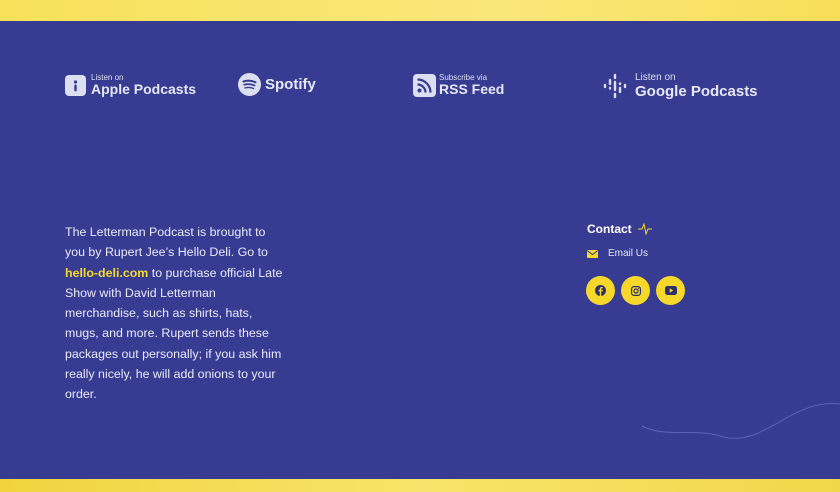 The width and height of the screenshot is (840, 492). What do you see at coordinates (592, 253) in the screenshot?
I see `envelope-icon` at bounding box center [592, 253].